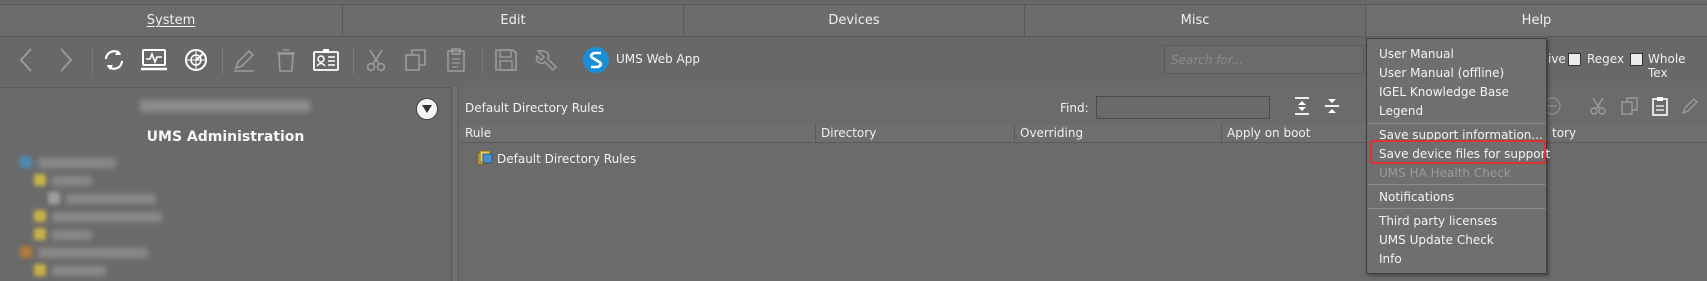 The height and width of the screenshot is (281, 1707). Describe the element at coordinates (66, 60) in the screenshot. I see `forward-arrow-icon` at that location.